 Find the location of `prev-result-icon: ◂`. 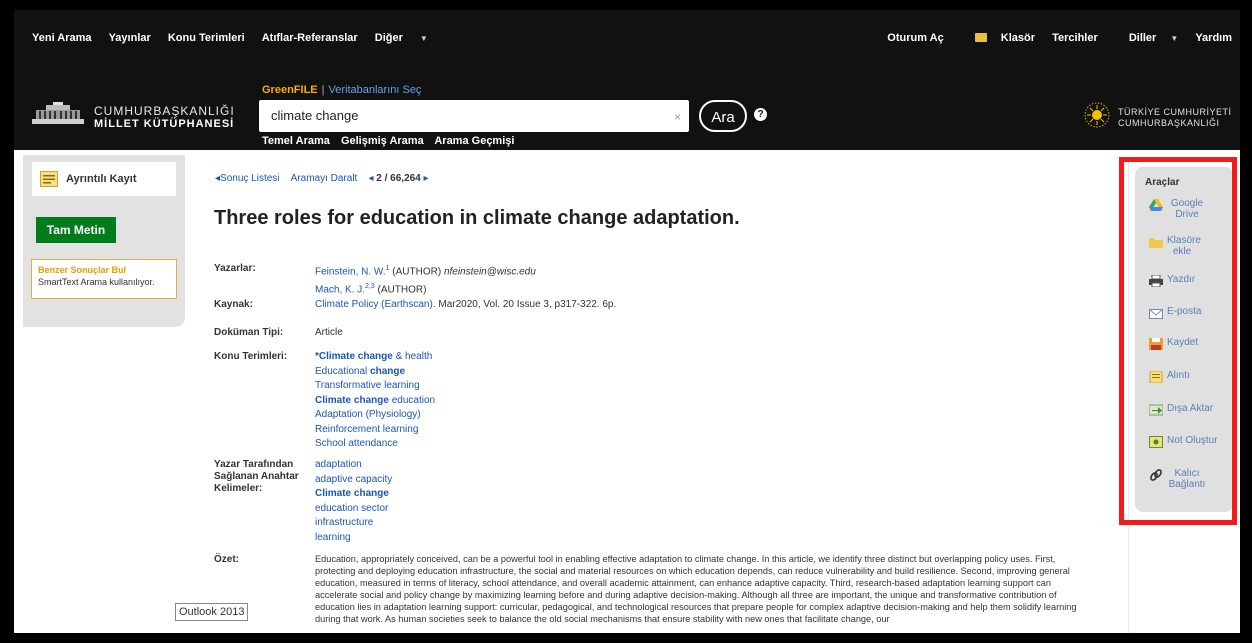

prev-result-icon: ◂ is located at coordinates (370, 178).